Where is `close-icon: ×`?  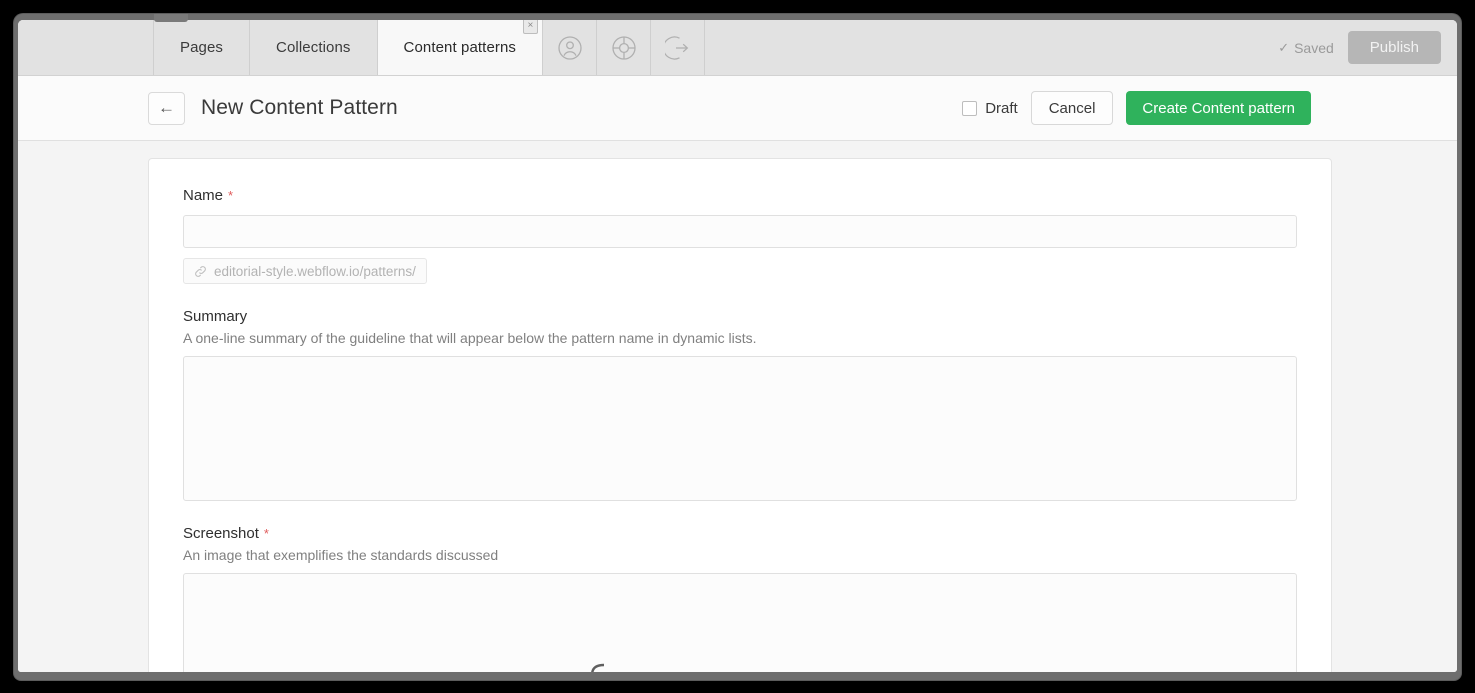
close-icon: × is located at coordinates (531, 27).